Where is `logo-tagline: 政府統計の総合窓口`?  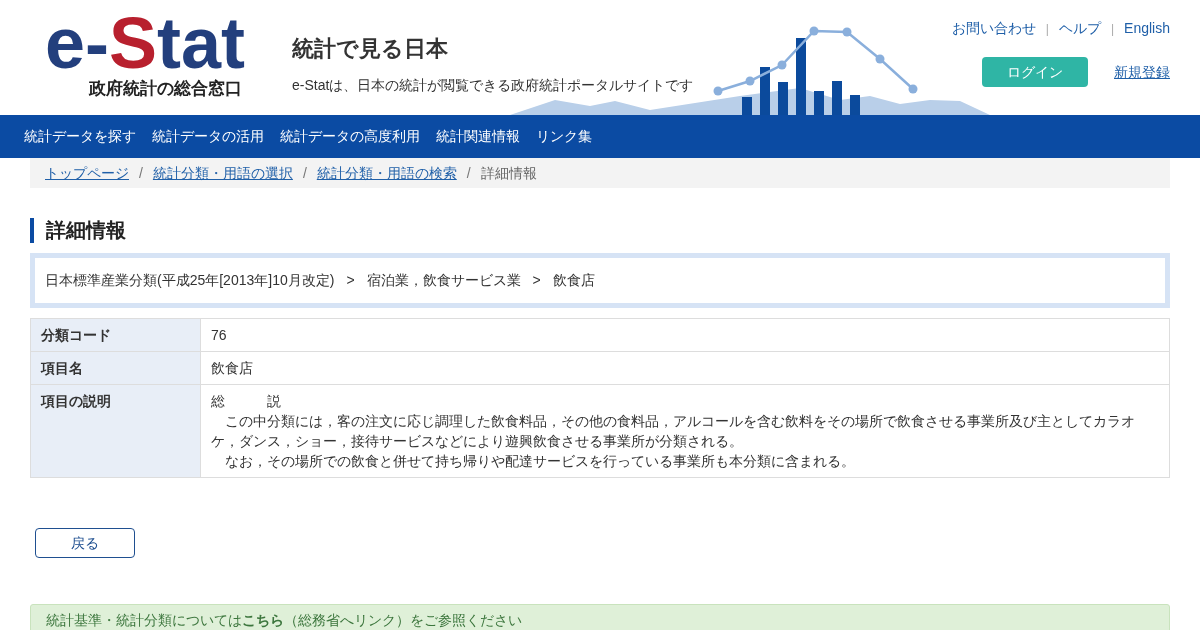 logo-tagline: 政府統計の総合窓口 is located at coordinates (164, 89).